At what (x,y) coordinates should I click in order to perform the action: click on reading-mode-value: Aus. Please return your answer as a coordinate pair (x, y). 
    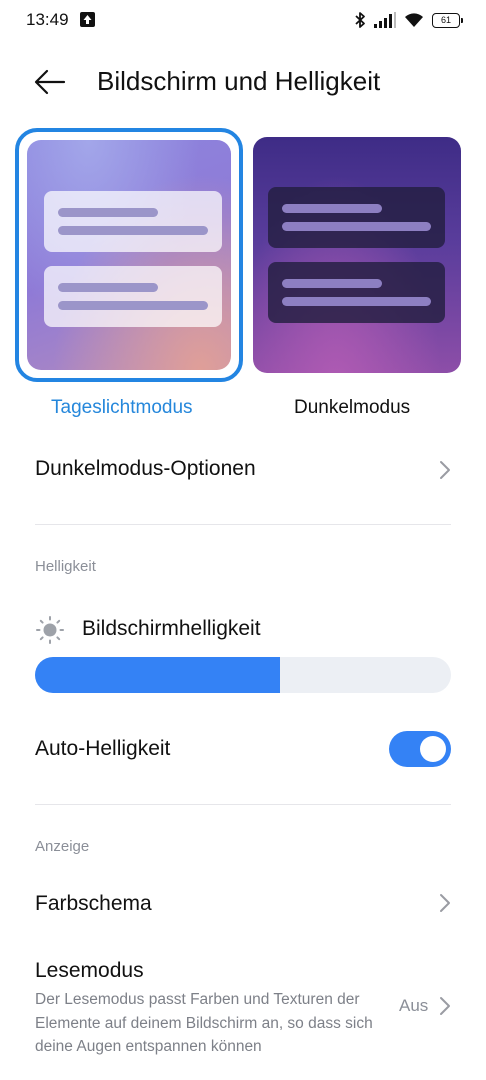
    Looking at the image, I should click on (414, 1005).